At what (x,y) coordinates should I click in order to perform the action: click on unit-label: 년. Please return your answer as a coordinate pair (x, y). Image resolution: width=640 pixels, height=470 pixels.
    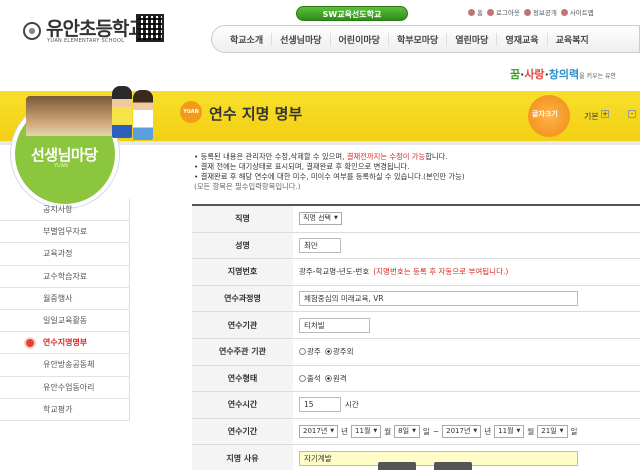
    Looking at the image, I should click on (345, 432).